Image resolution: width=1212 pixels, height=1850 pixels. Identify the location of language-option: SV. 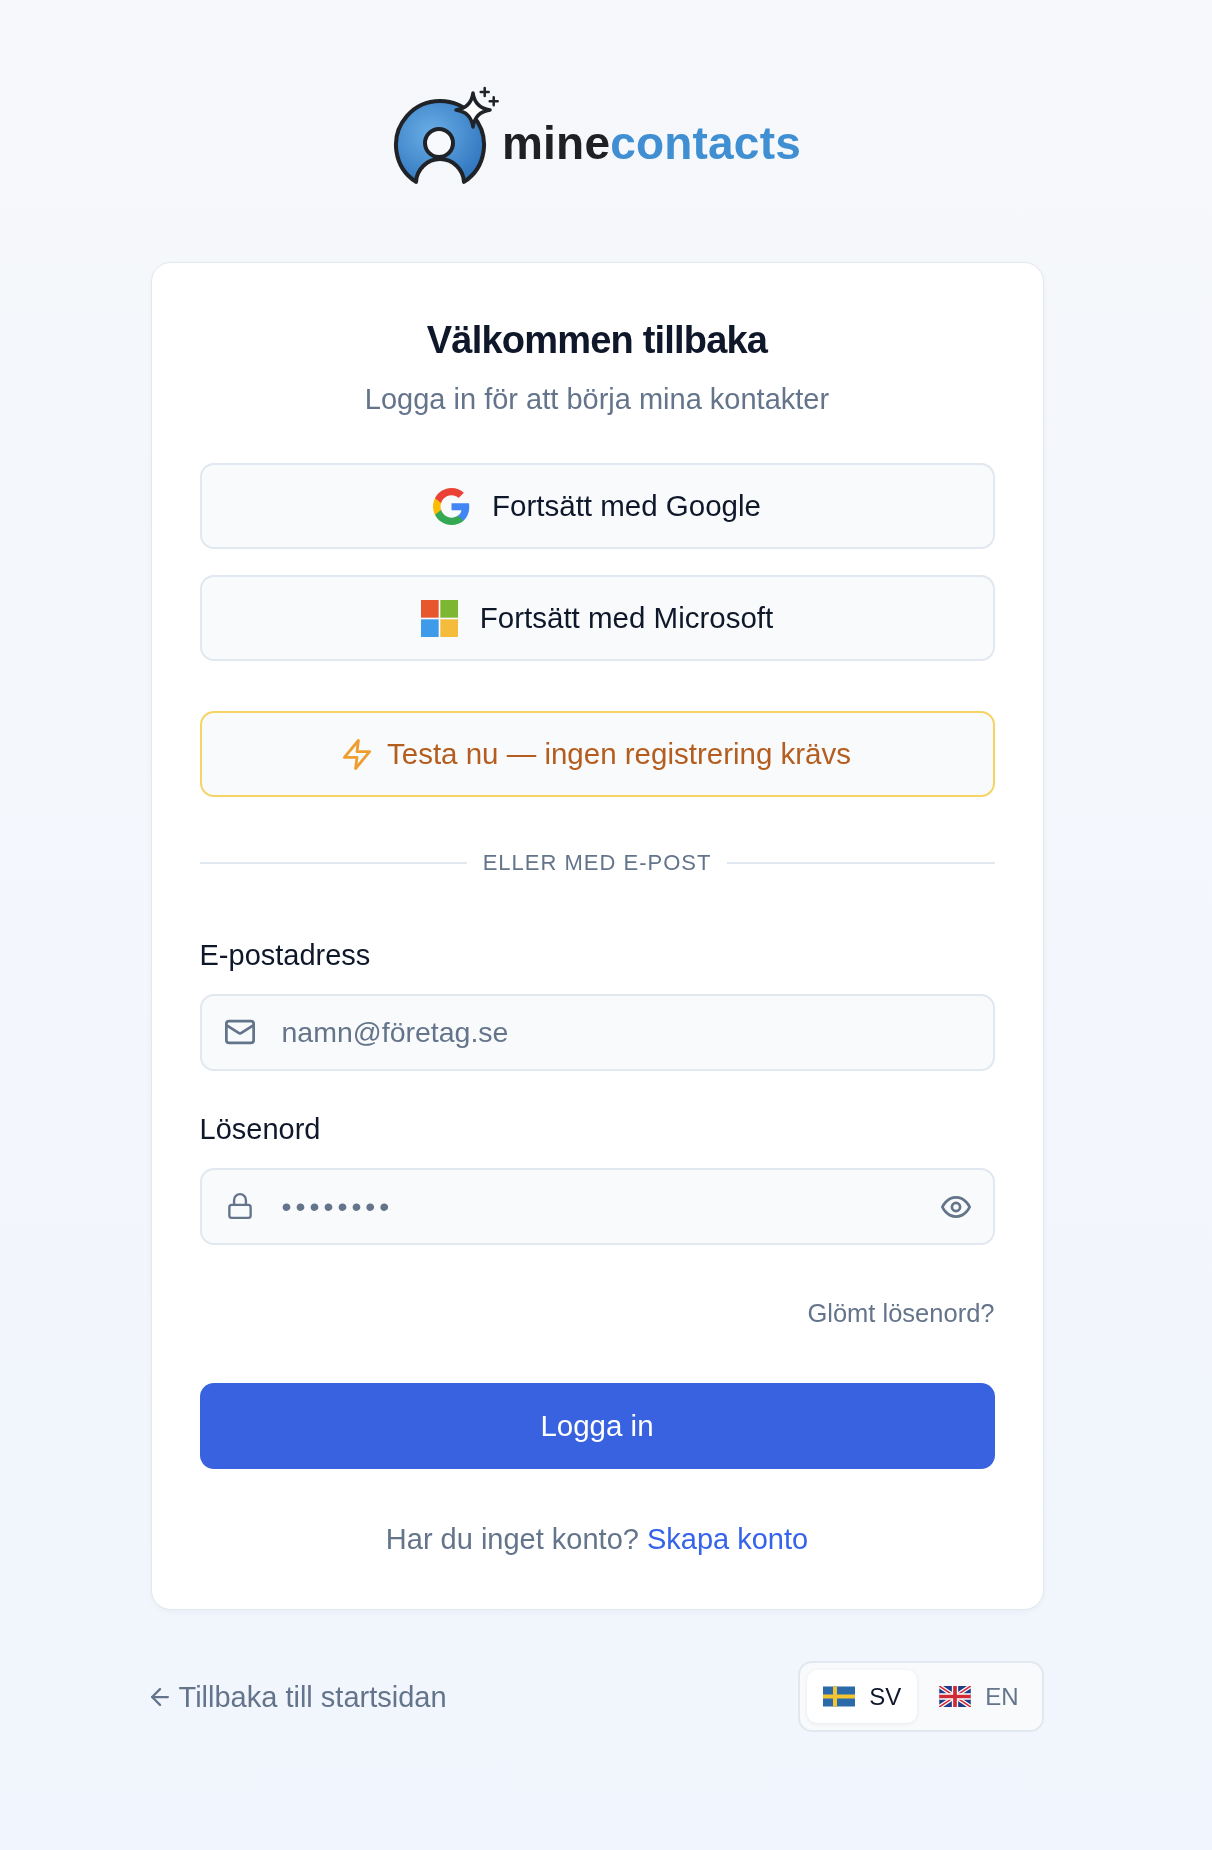
(862, 1696).